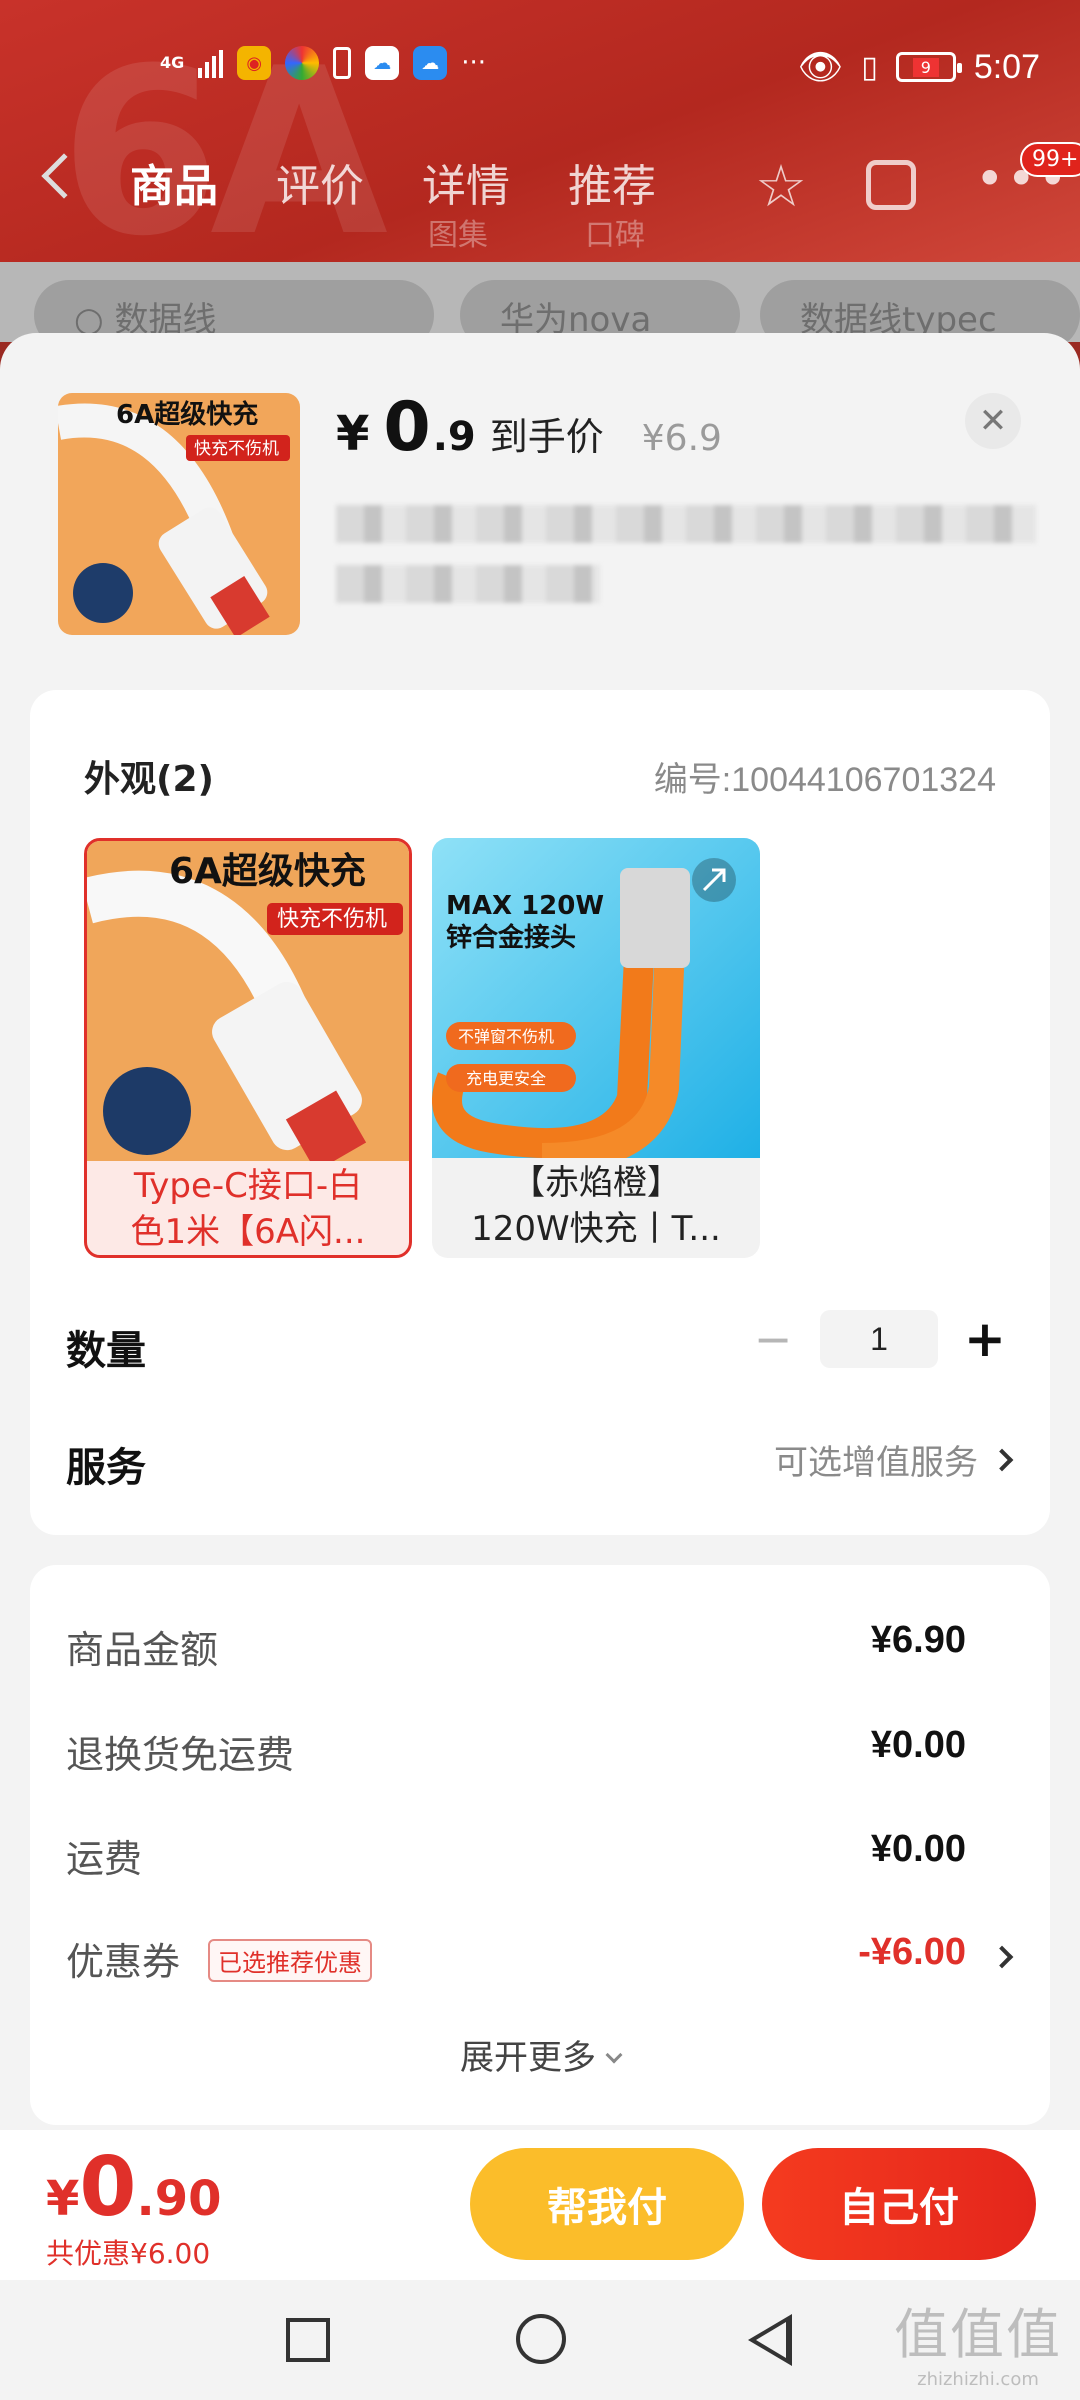 The image size is (1080, 2400). What do you see at coordinates (393, 182) in the screenshot?
I see `product-tabs: 商品 评价 详情 推荐` at bounding box center [393, 182].